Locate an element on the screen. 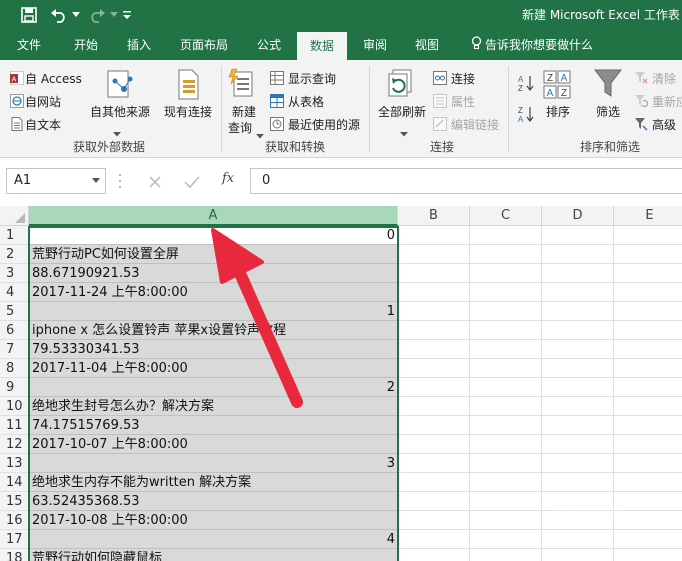  other-sources-button: 自其他来源 is located at coordinates (120, 111).